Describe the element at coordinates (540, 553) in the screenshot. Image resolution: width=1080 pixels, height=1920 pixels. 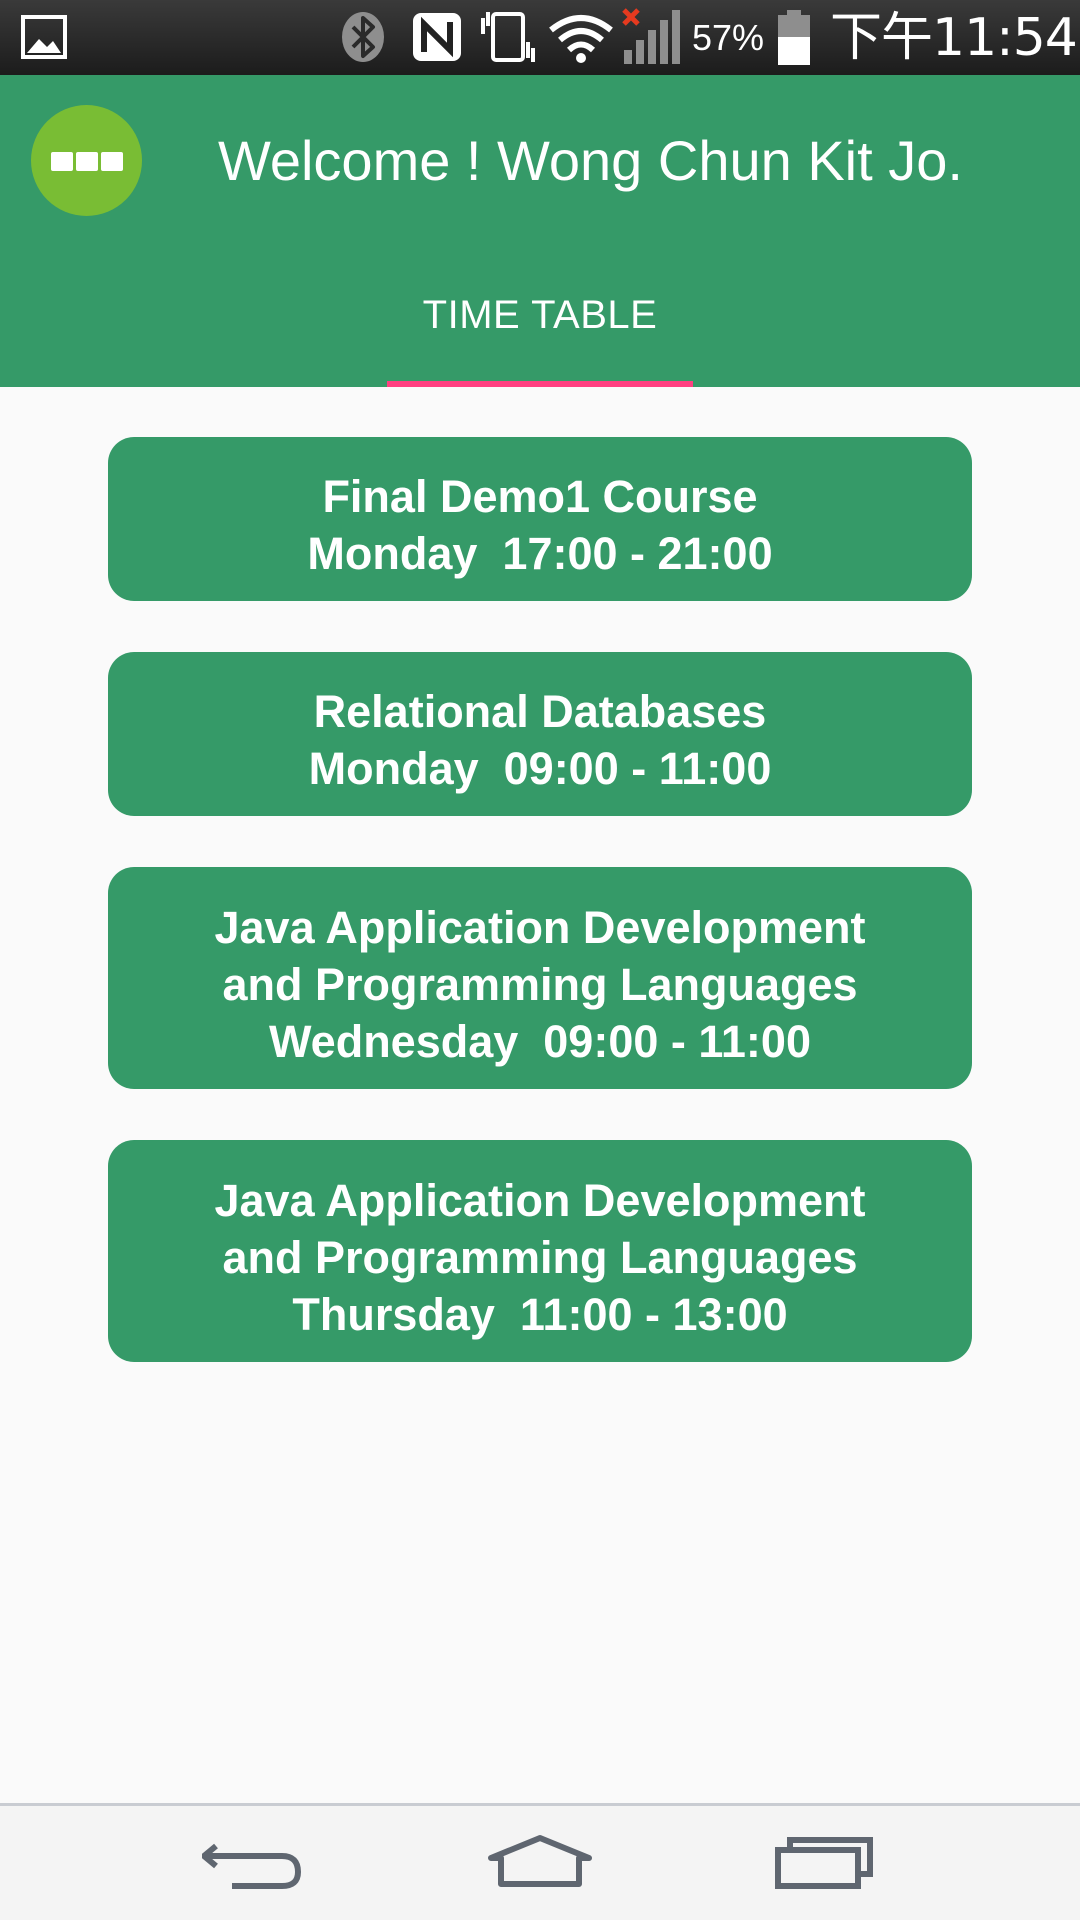
I see `course-schedule: Monday 17:00 - 21:00` at that location.